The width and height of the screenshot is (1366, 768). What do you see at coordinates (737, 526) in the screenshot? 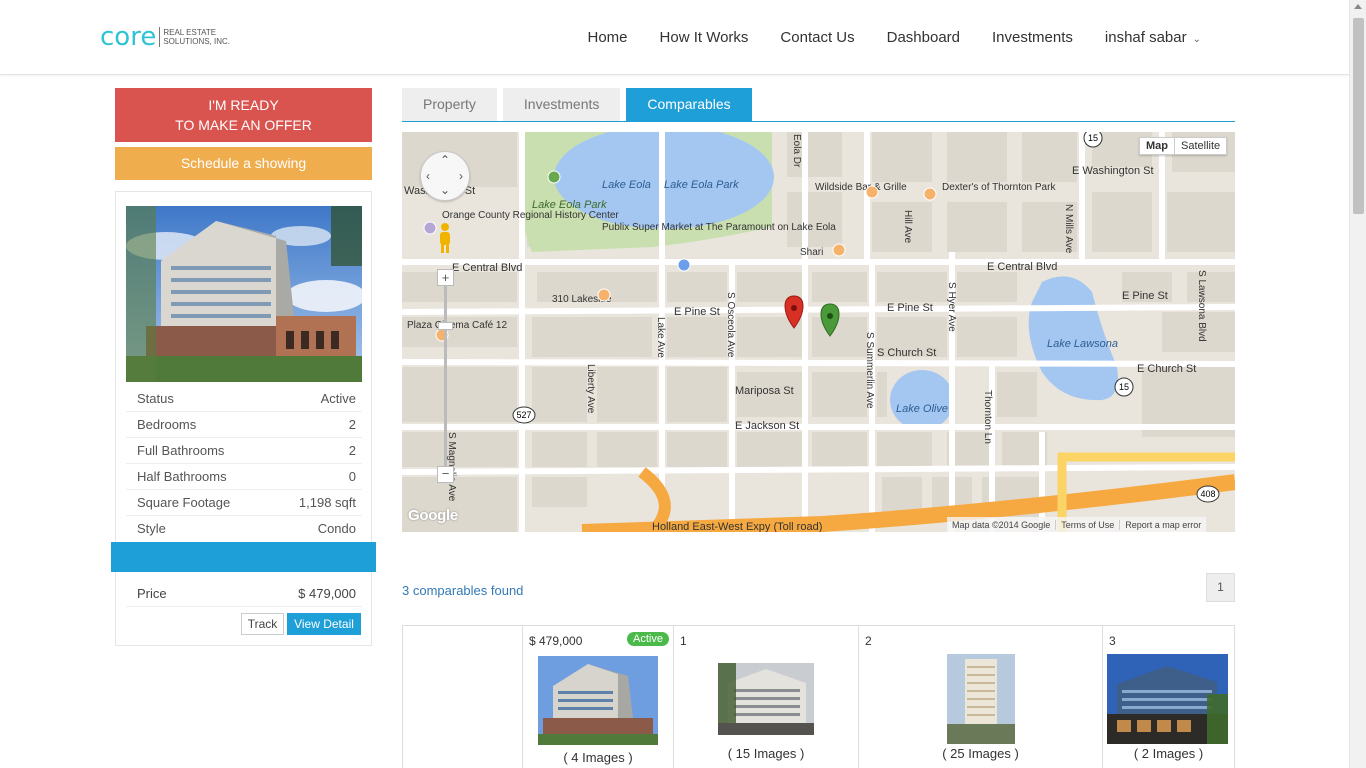
I see `map-label-holland-expy: Holland East-West Expy (Toll road)` at bounding box center [737, 526].